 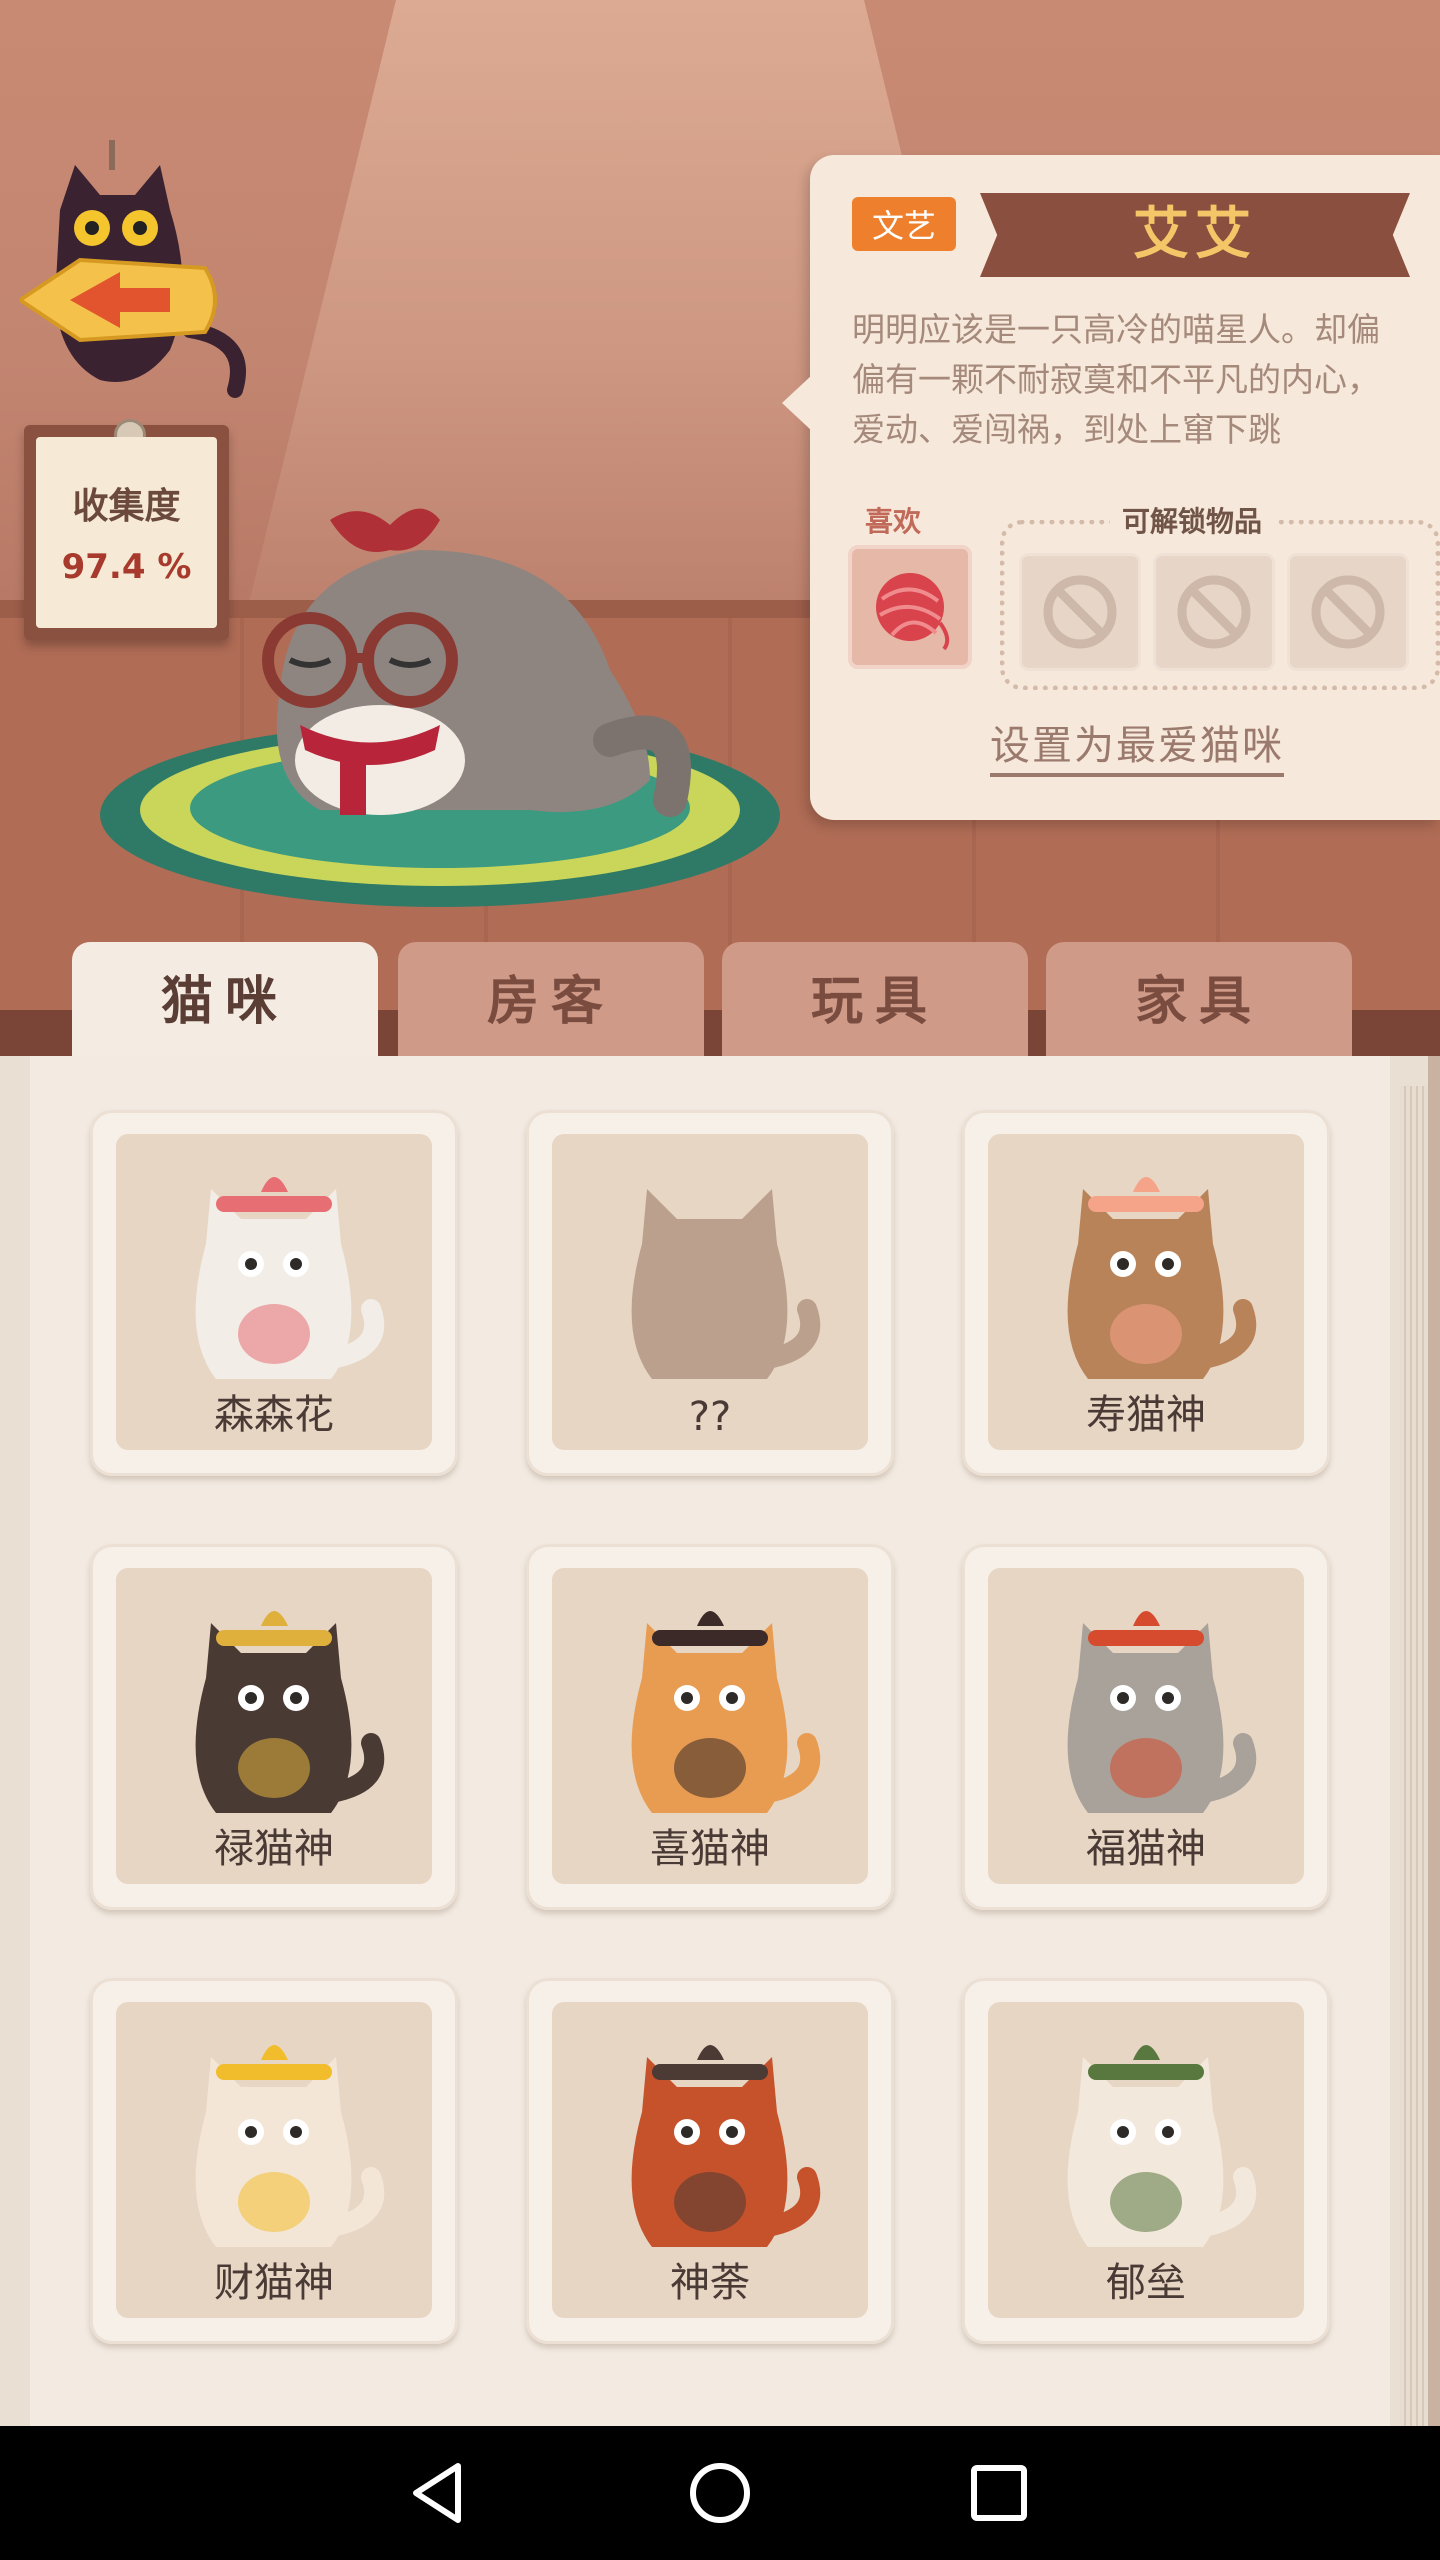 I want to click on tab-label: 猫咪, so click(x=224, y=1002).